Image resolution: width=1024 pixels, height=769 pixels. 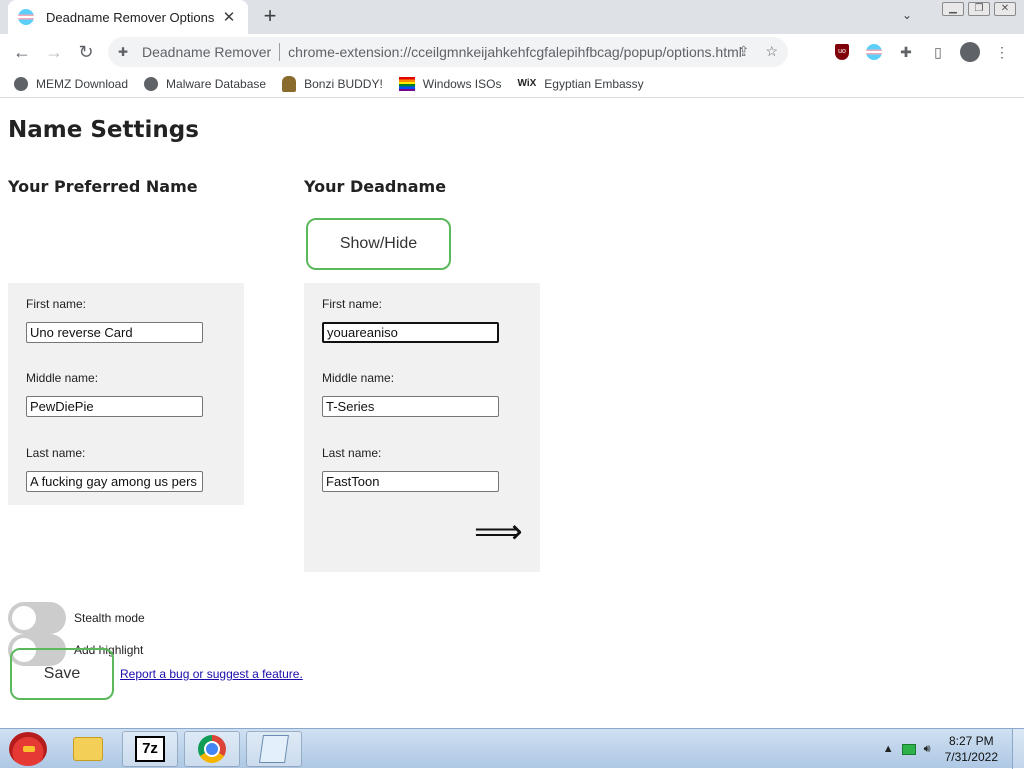 What do you see at coordinates (103, 130) in the screenshot?
I see `page-title: Name Settings` at bounding box center [103, 130].